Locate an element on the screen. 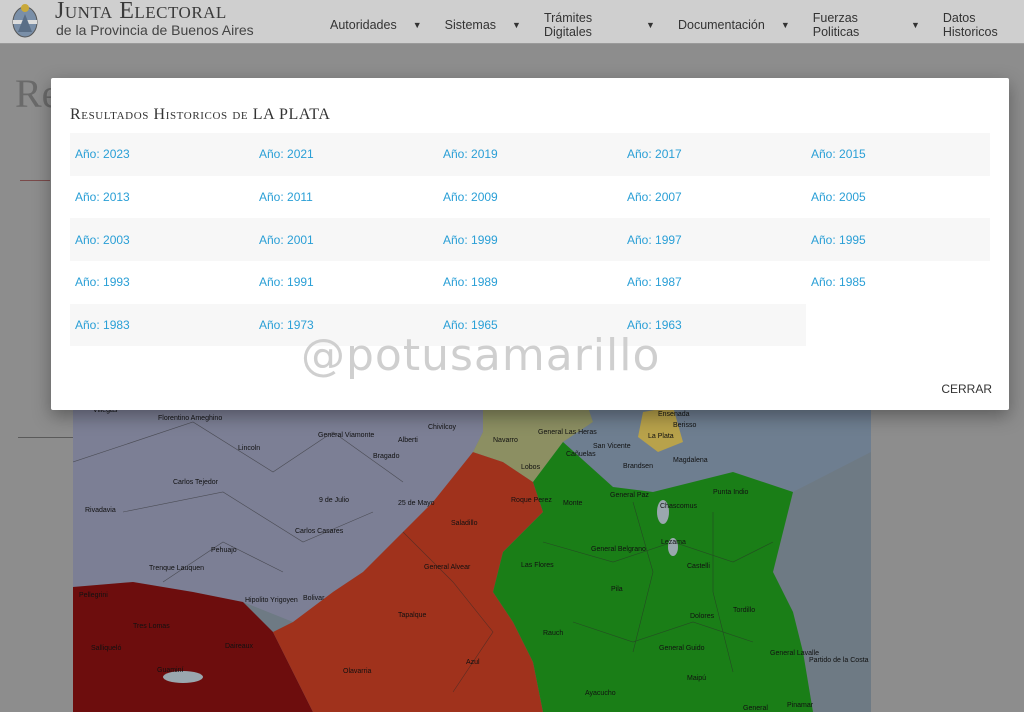  svg-text: Rivadavia is located at coordinates (100, 510).